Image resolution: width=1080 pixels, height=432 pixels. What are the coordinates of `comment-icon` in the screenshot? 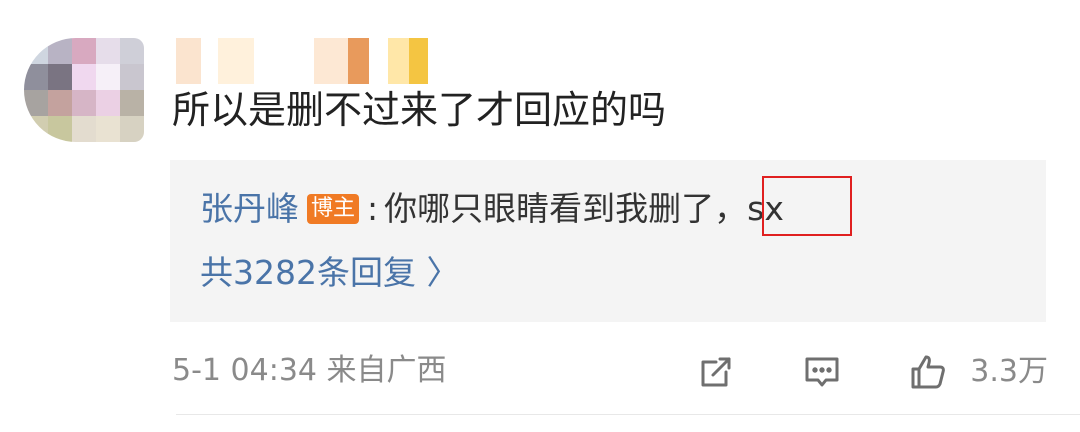 It's located at (822, 372).